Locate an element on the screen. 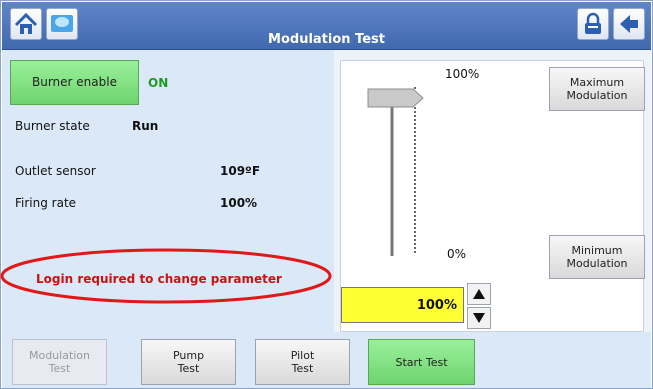 The width and height of the screenshot is (653, 389). down-arrow-icon is located at coordinates (479, 318).